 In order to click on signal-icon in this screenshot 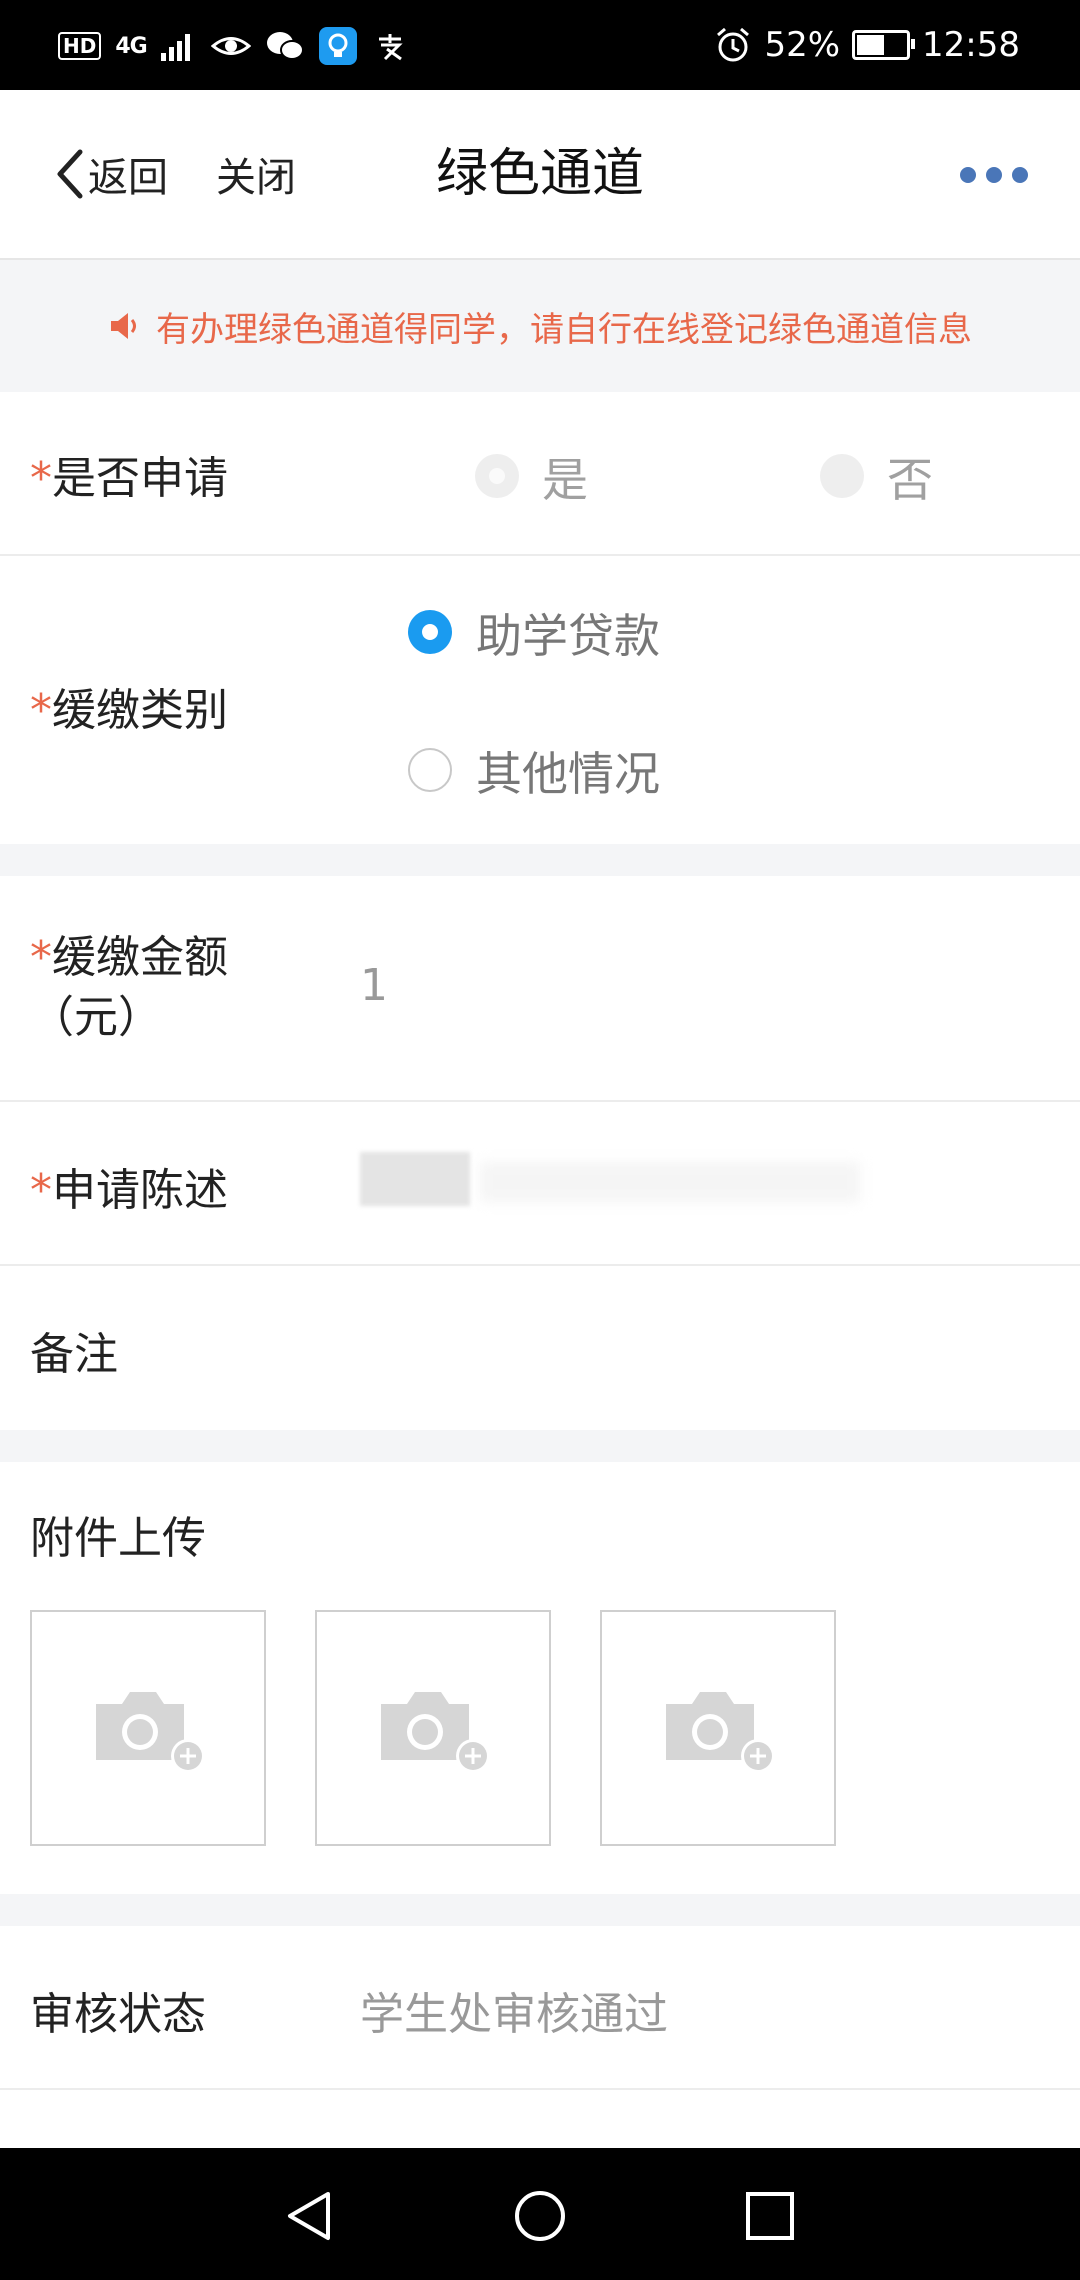, I will do `click(175, 47)`.